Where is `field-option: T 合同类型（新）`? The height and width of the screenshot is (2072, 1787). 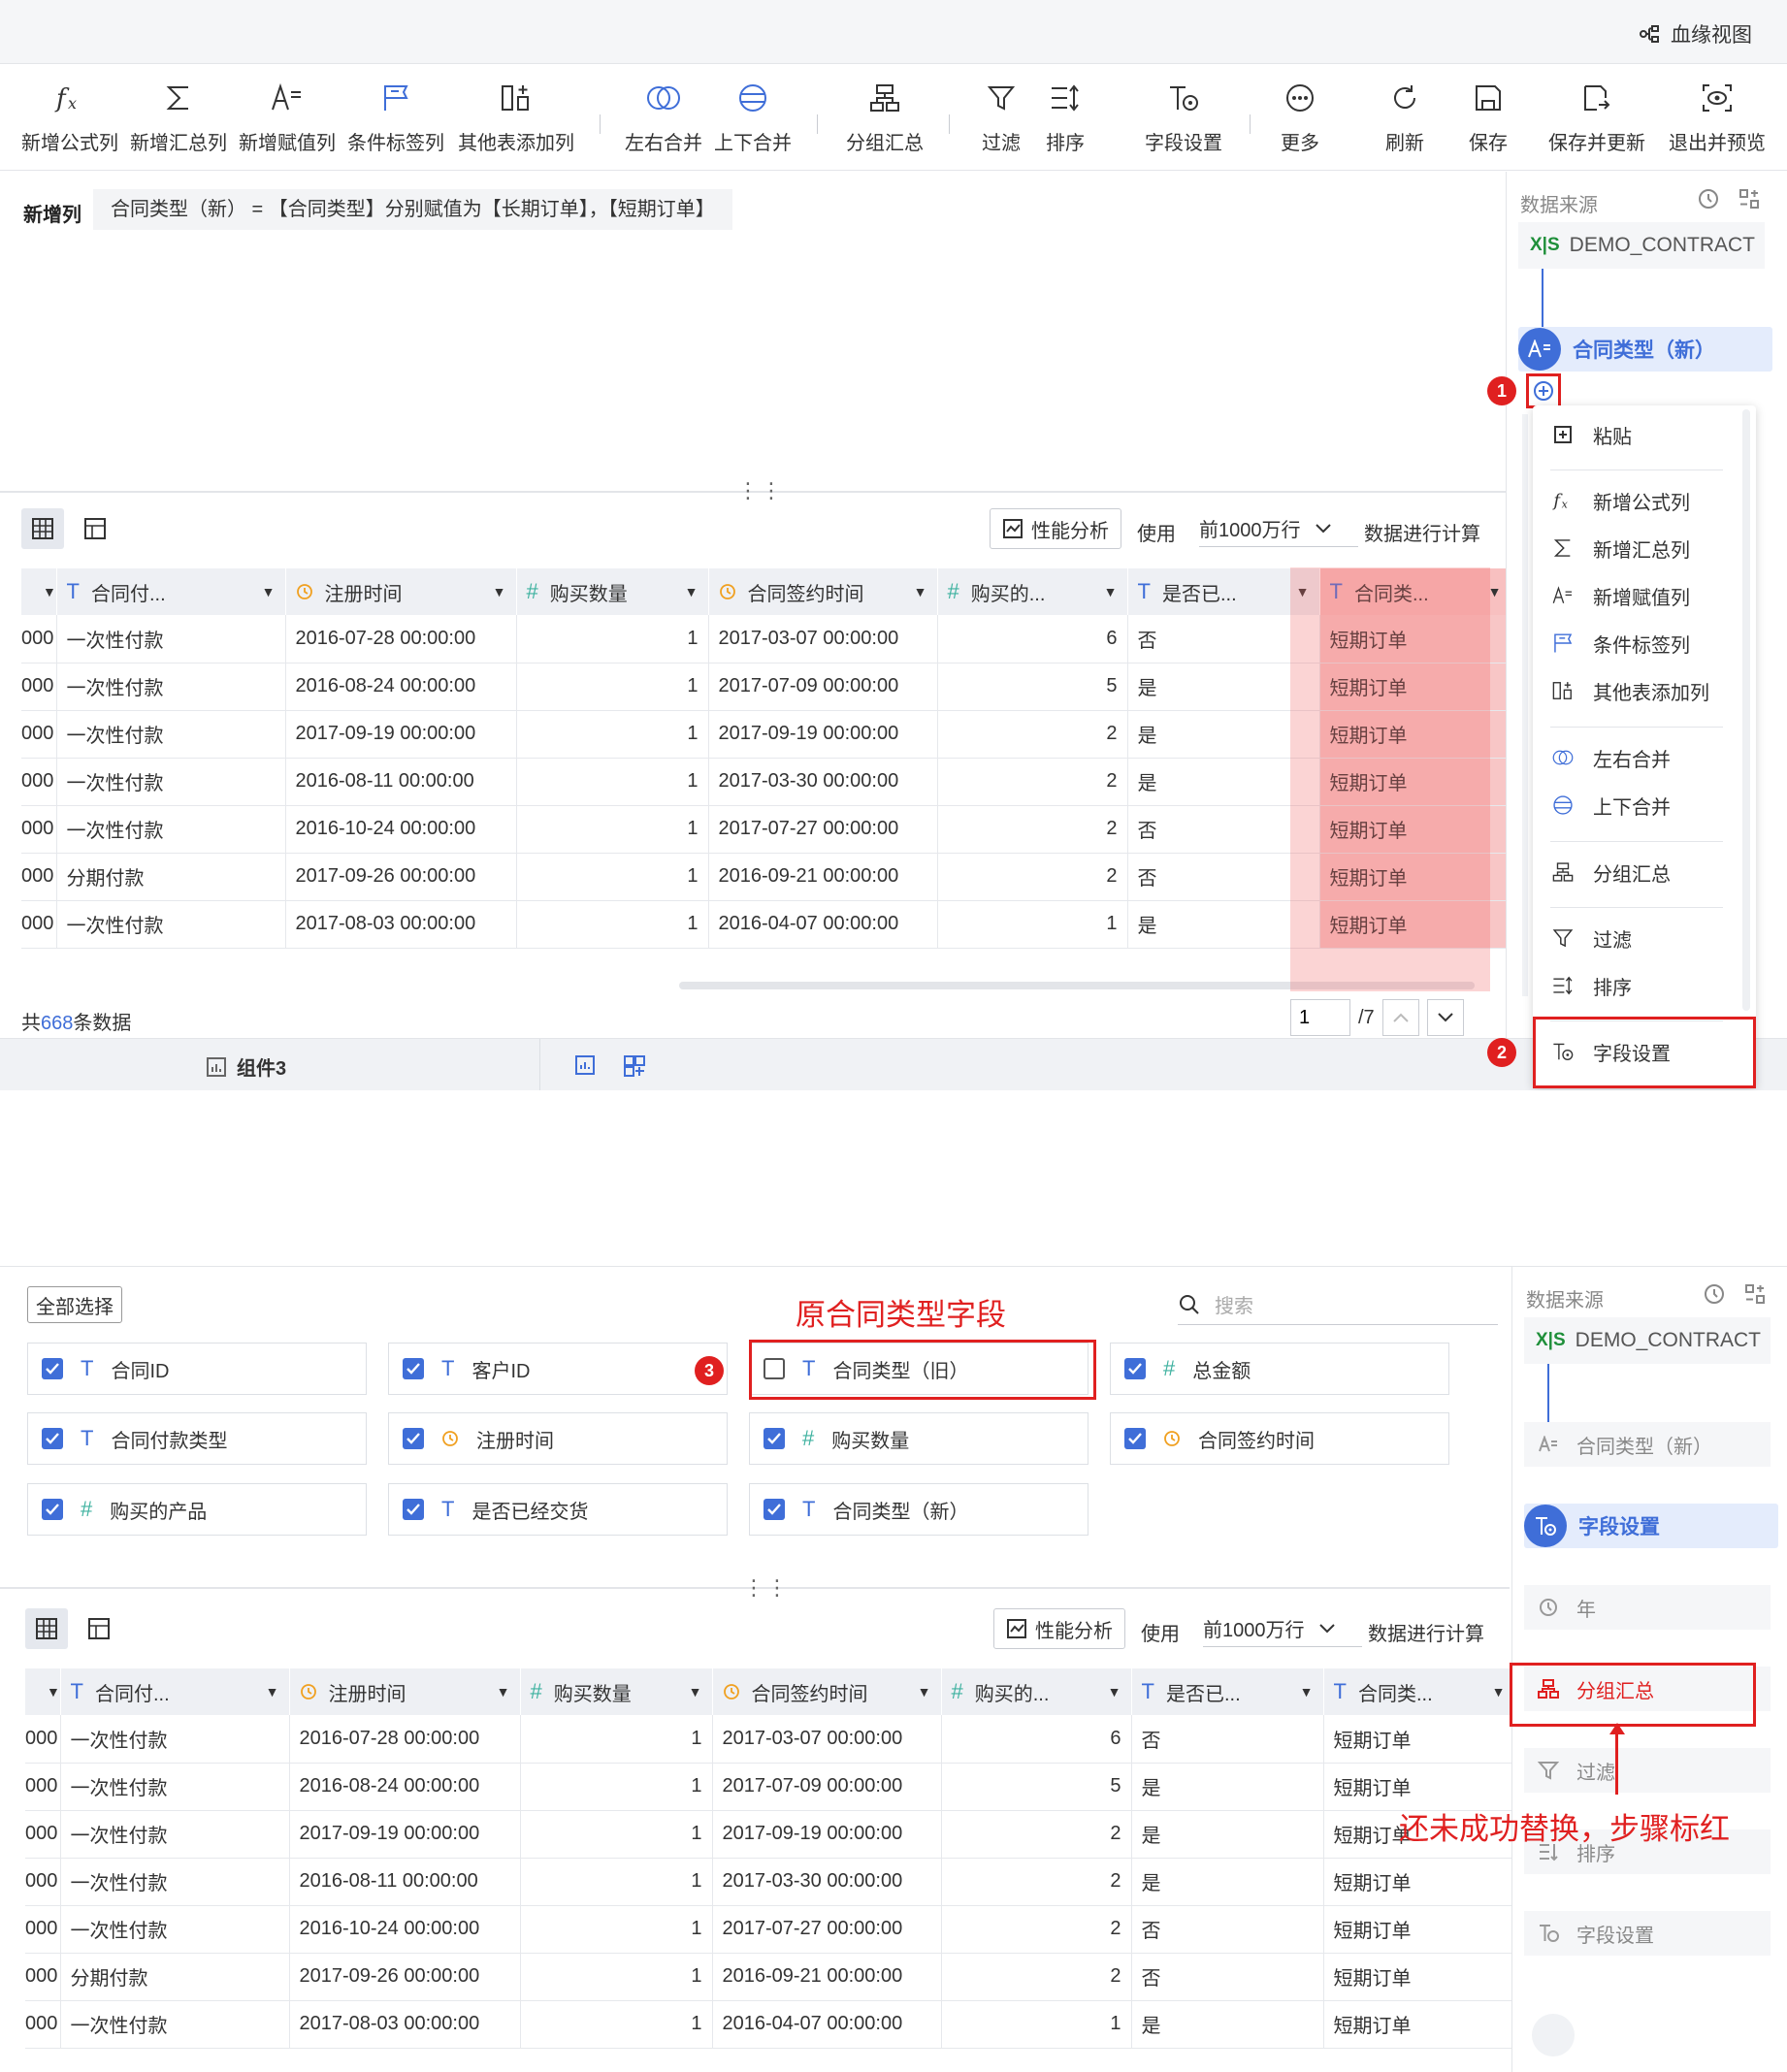
field-option: T 合同类型（新） is located at coordinates (919, 1509).